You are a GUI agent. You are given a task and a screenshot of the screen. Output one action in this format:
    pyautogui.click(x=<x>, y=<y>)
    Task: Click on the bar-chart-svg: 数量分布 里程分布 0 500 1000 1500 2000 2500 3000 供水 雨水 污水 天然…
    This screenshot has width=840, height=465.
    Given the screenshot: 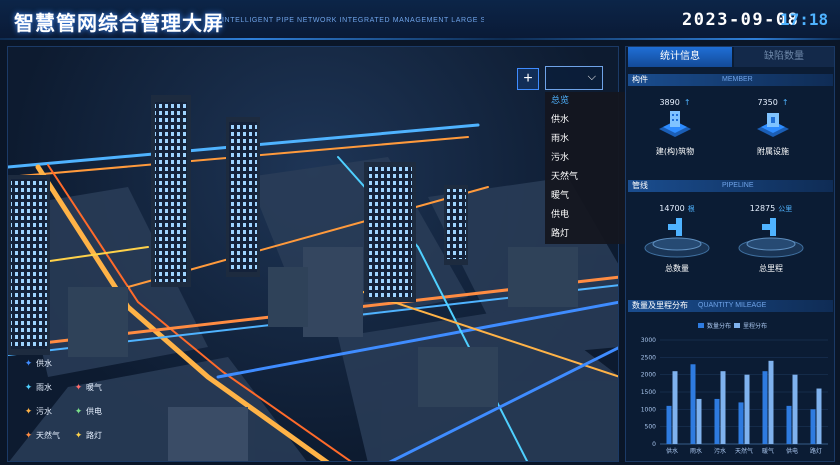 What is the action you would take?
    pyautogui.click(x=734, y=388)
    